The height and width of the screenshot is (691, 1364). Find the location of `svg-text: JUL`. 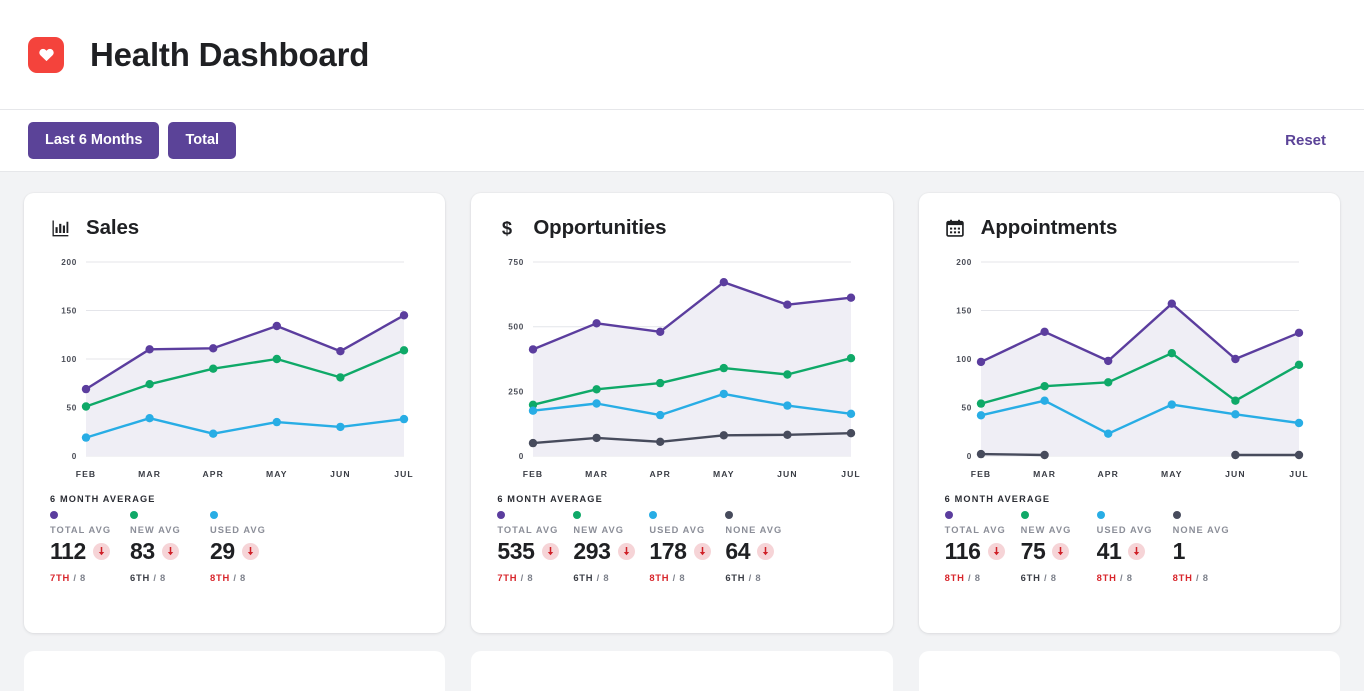

svg-text: JUL is located at coordinates (404, 474).